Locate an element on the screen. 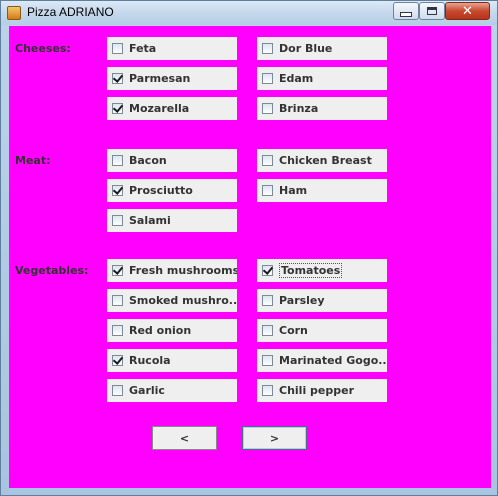  checkbox-parsley: Parsley is located at coordinates (322, 300).